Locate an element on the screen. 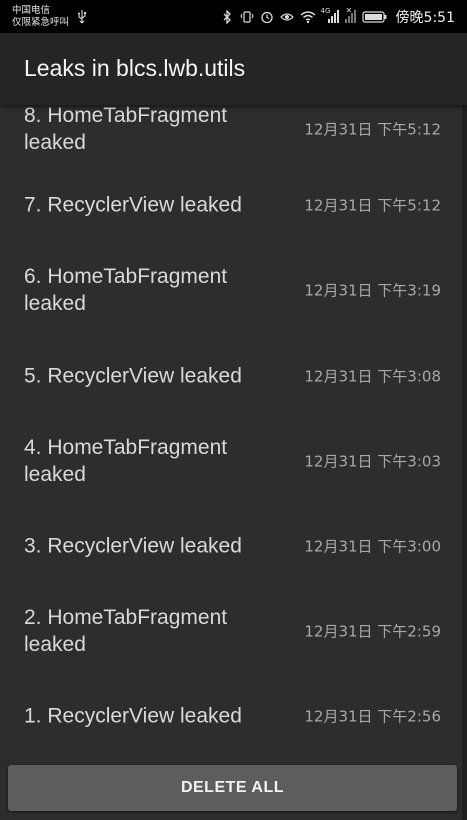  bluetooth-icon is located at coordinates (227, 16).